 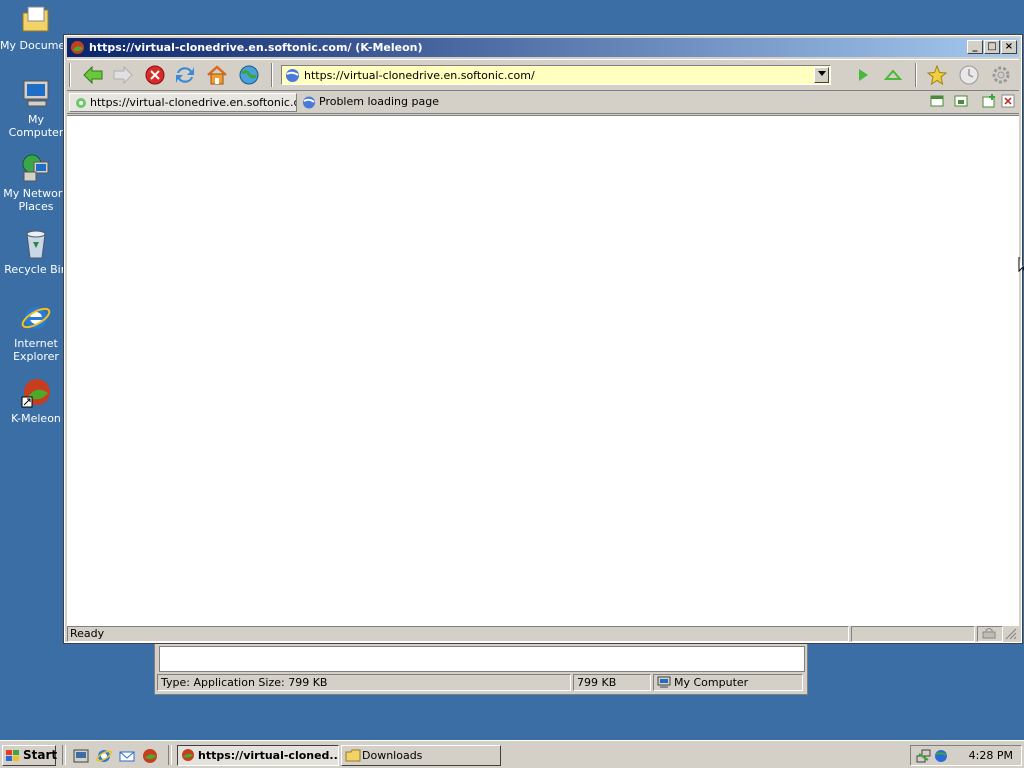 What do you see at coordinates (13, 758) in the screenshot?
I see `windows-logo-icon` at bounding box center [13, 758].